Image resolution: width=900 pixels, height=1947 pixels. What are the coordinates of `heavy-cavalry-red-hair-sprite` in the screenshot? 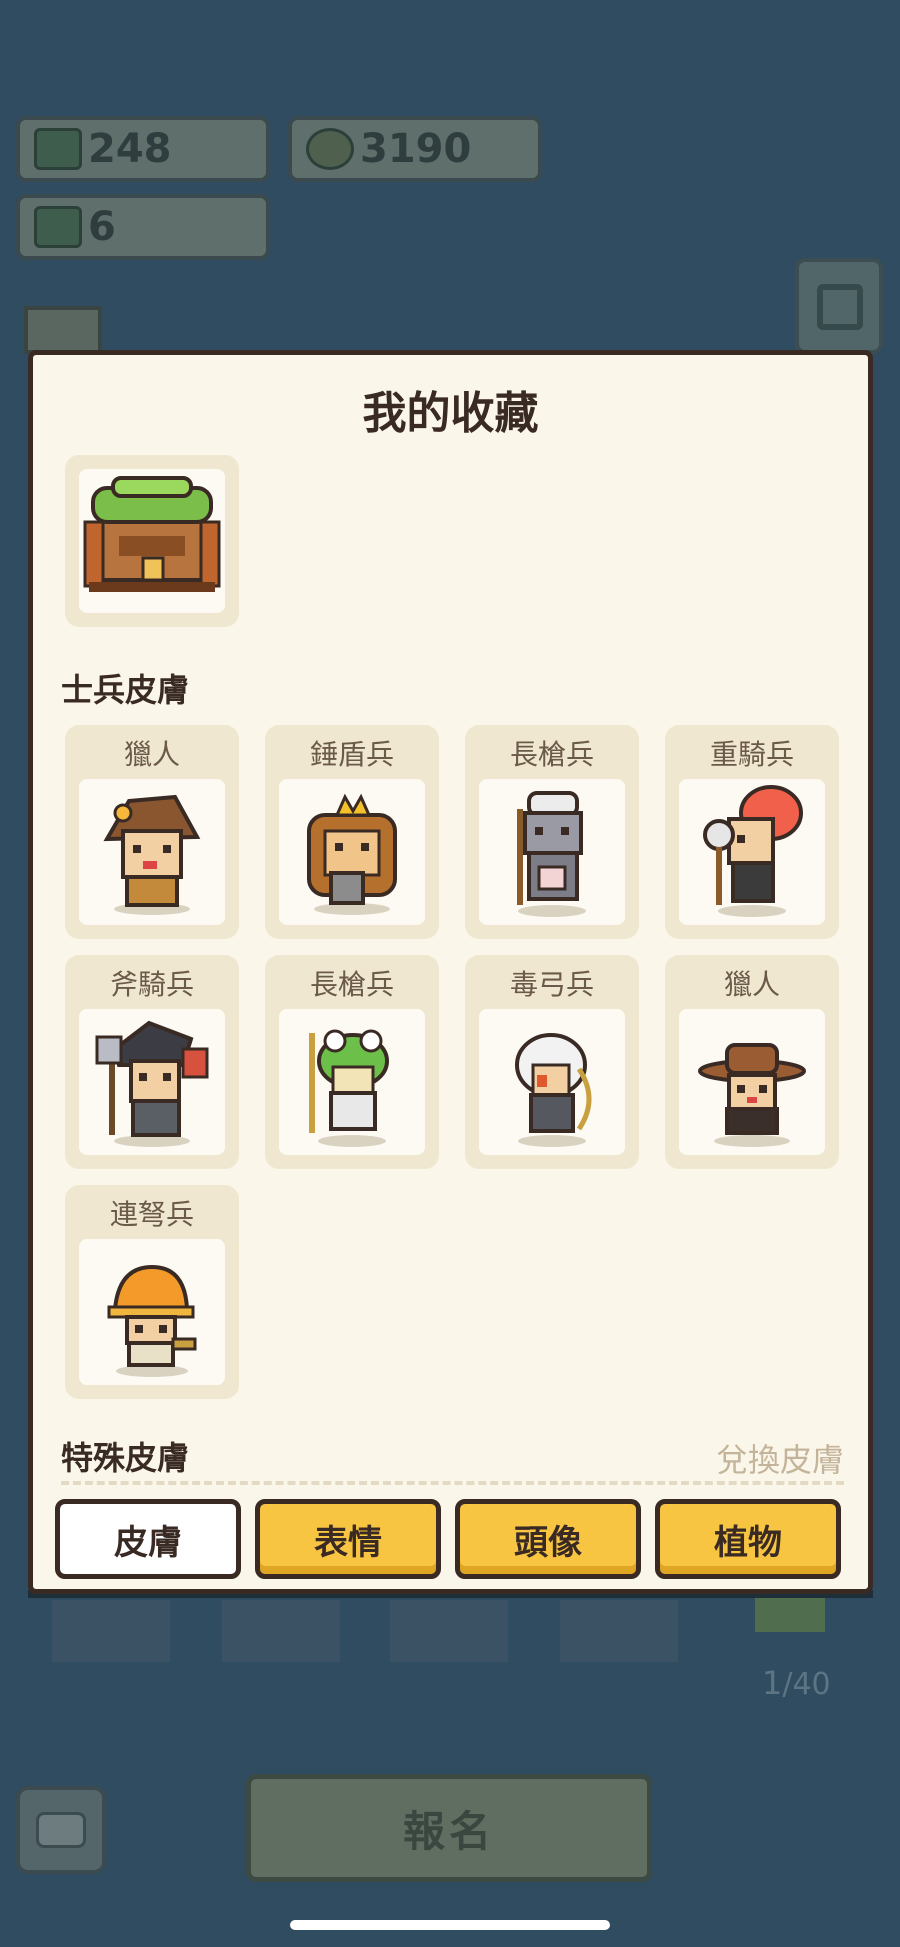 It's located at (753, 851).